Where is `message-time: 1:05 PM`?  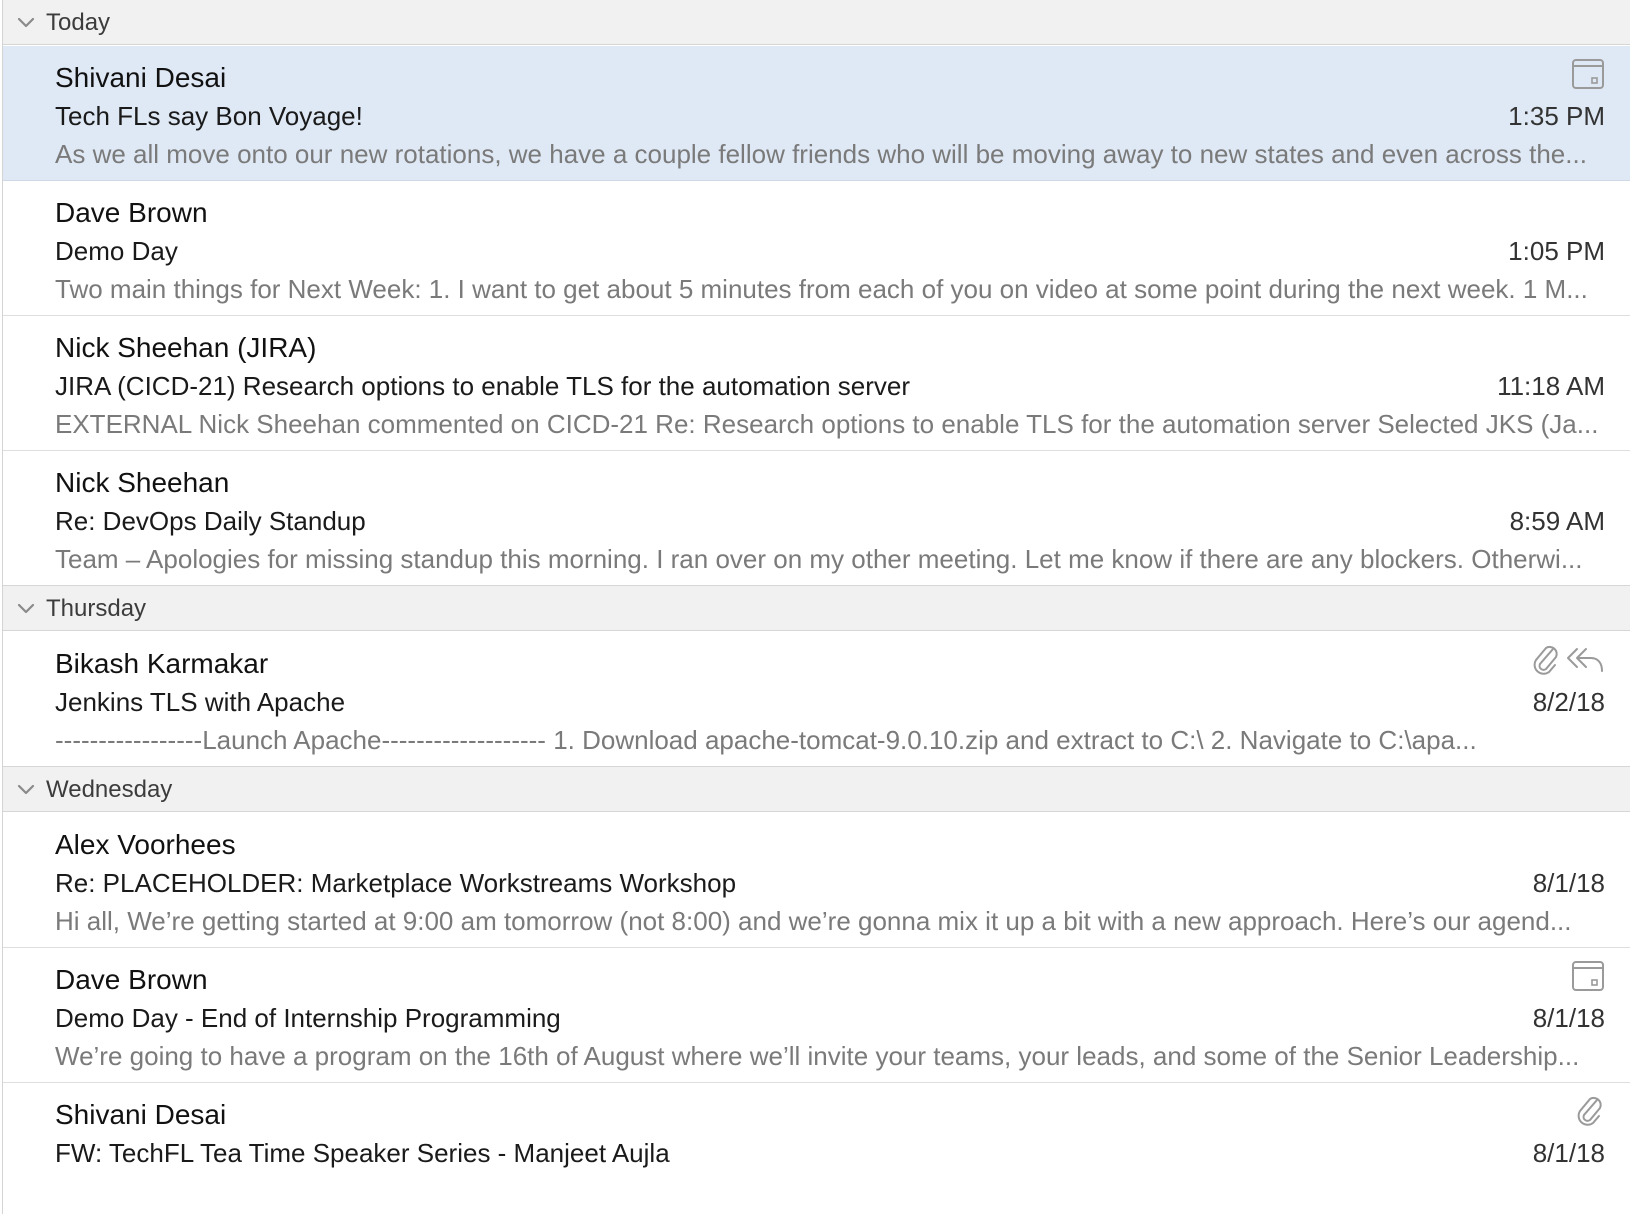
message-time: 1:05 PM is located at coordinates (1556, 251).